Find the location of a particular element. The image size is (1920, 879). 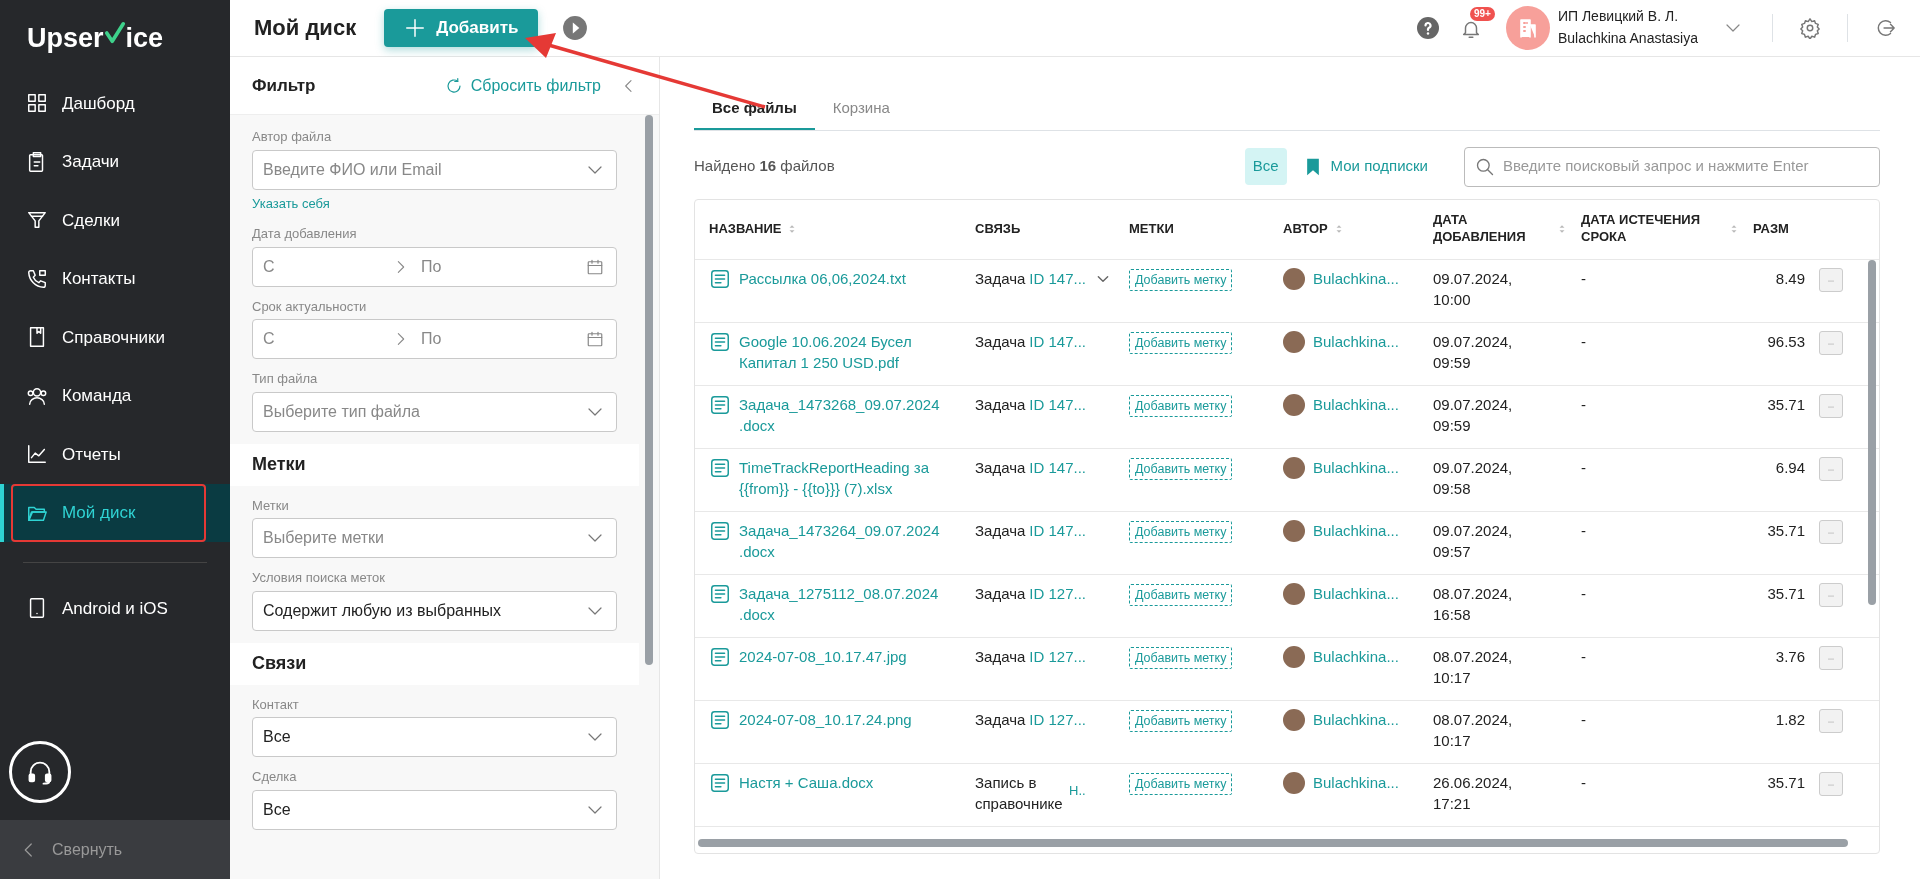

support-button is located at coordinates (40, 772).